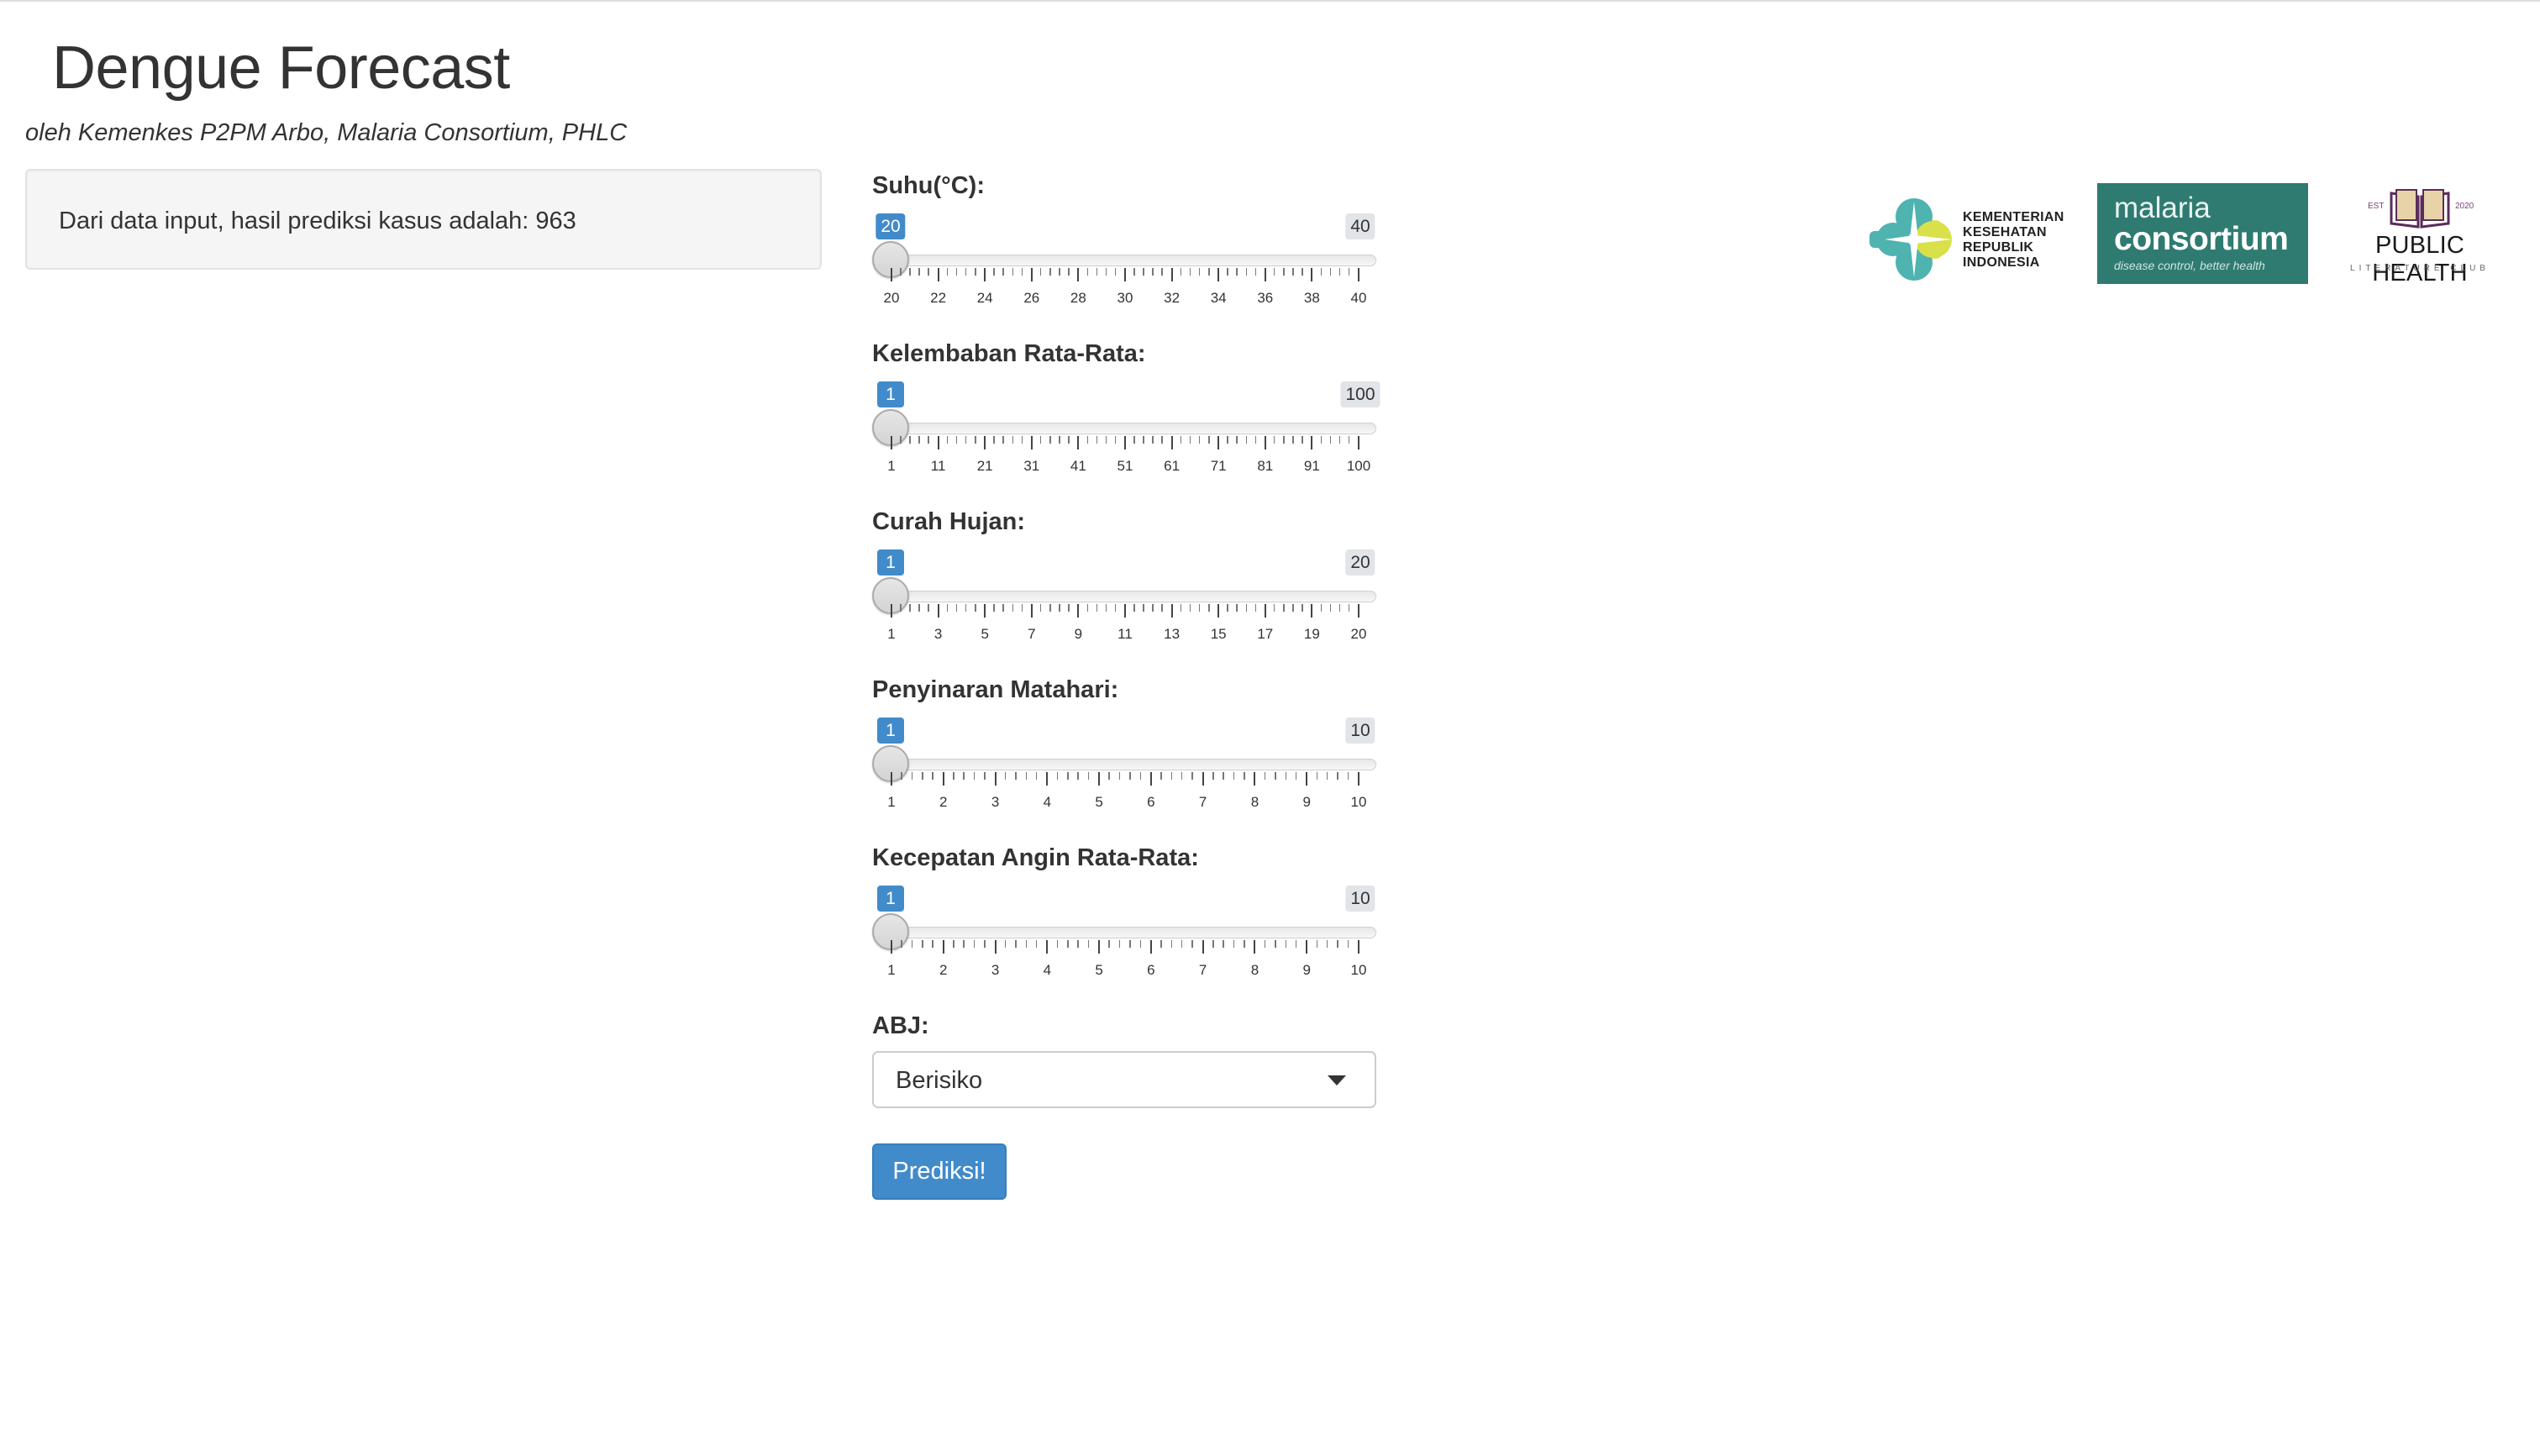 The width and height of the screenshot is (2540, 1456). Describe the element at coordinates (1218, 298) in the screenshot. I see `slider-tick-label: 34` at that location.